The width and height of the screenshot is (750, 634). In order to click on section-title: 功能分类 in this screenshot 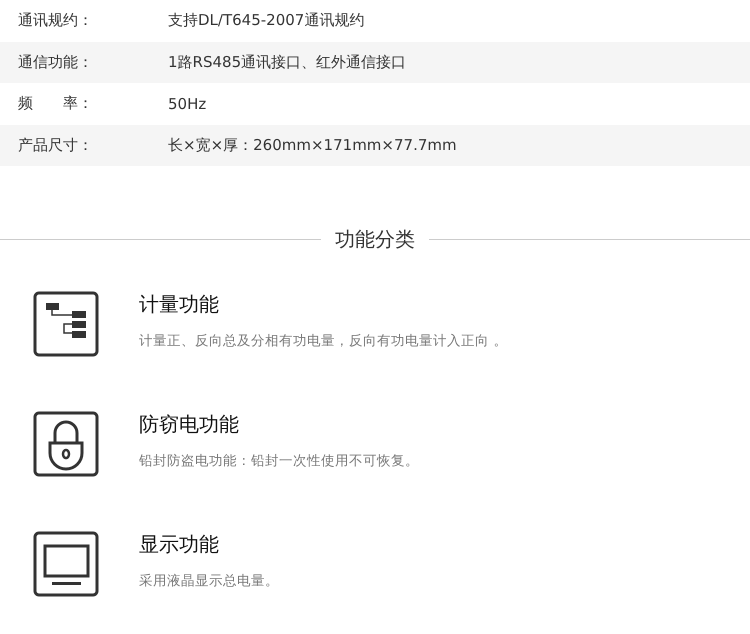, I will do `click(375, 239)`.